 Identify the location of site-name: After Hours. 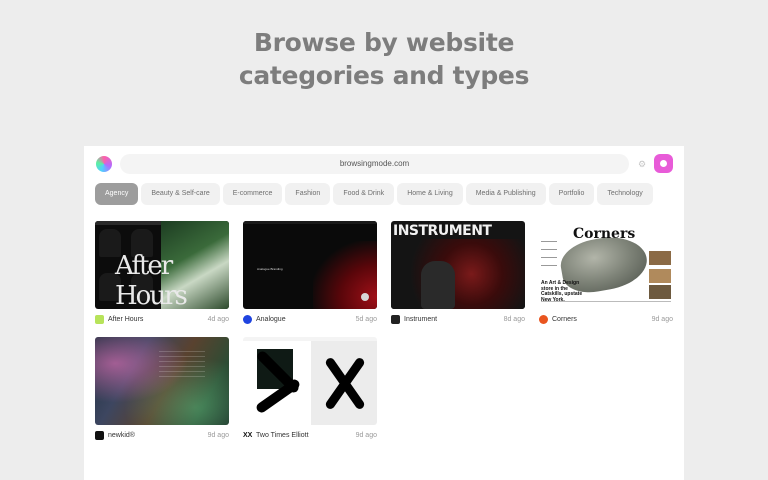
(125, 319).